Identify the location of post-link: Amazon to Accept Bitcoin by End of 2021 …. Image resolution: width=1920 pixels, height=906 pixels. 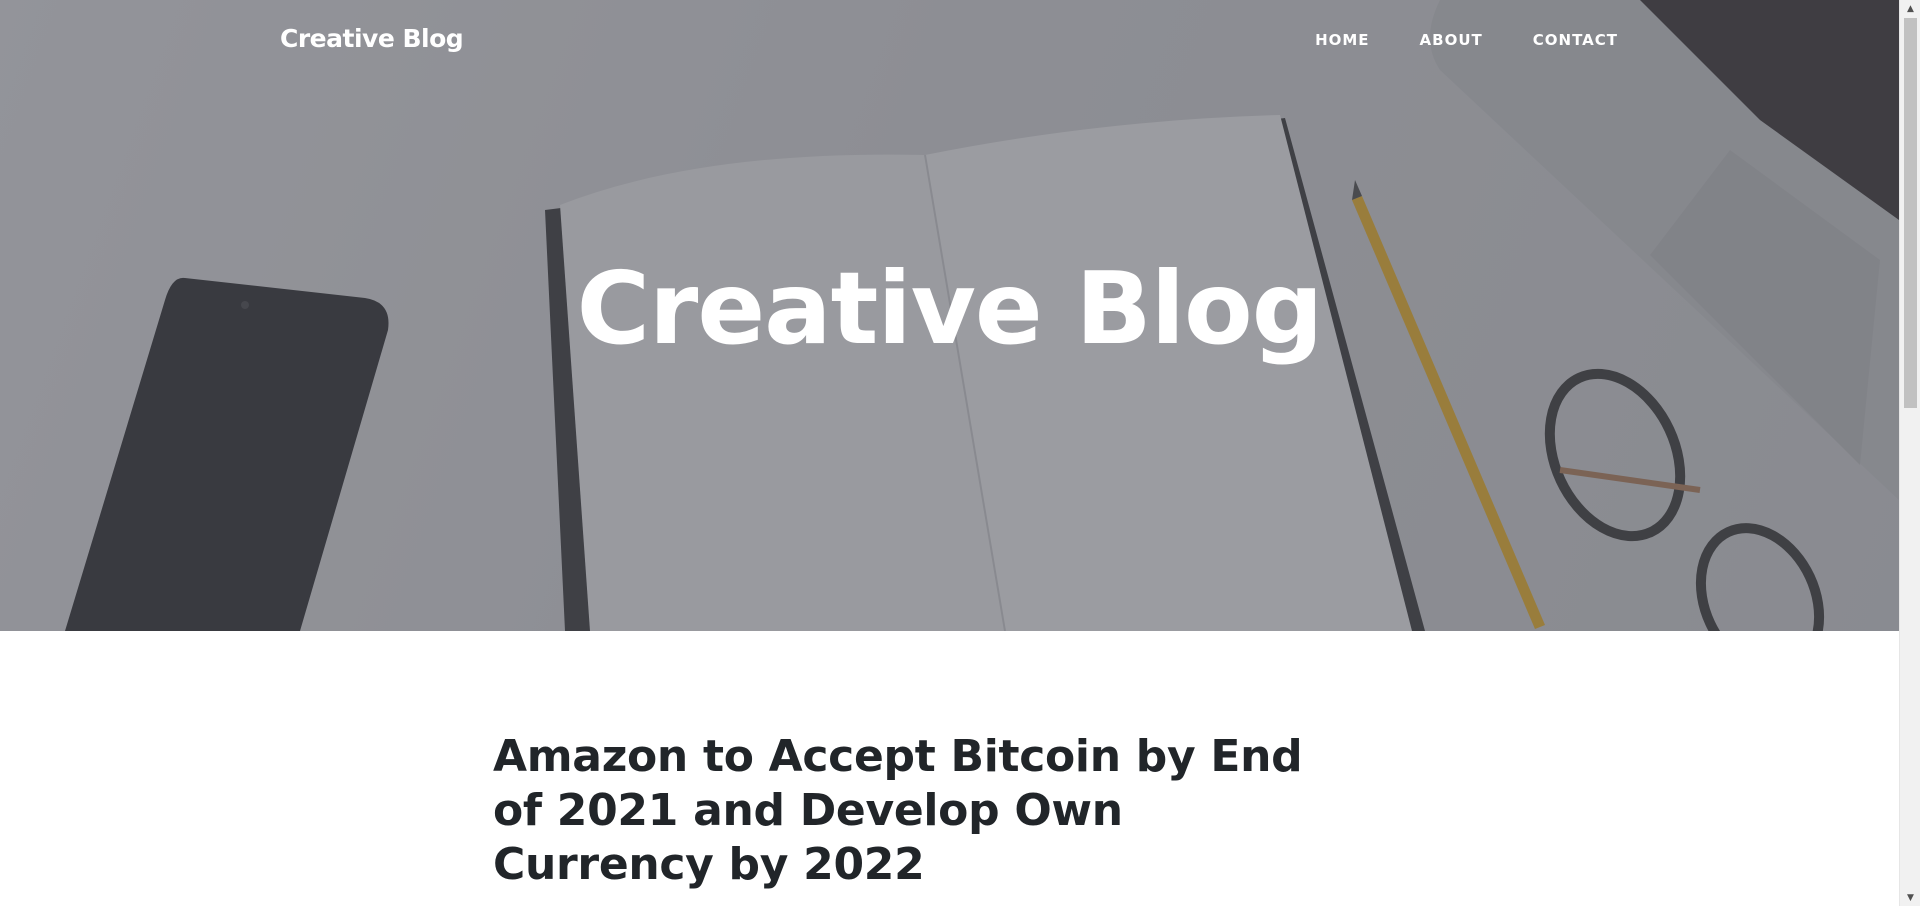
(918, 811).